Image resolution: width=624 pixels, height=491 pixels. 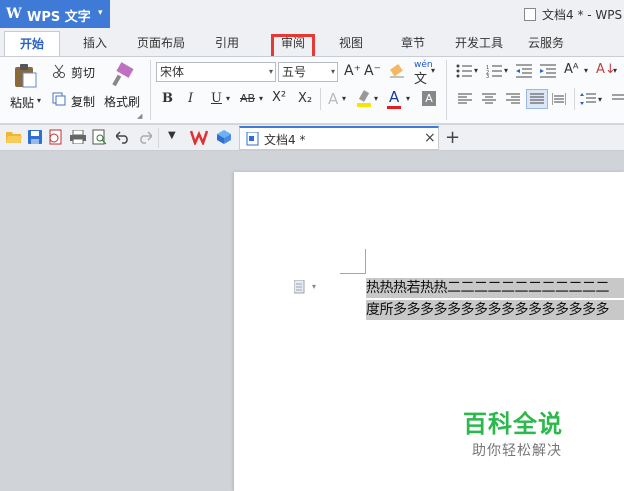 I want to click on paragraph-mark-icon, so click(x=618, y=99).